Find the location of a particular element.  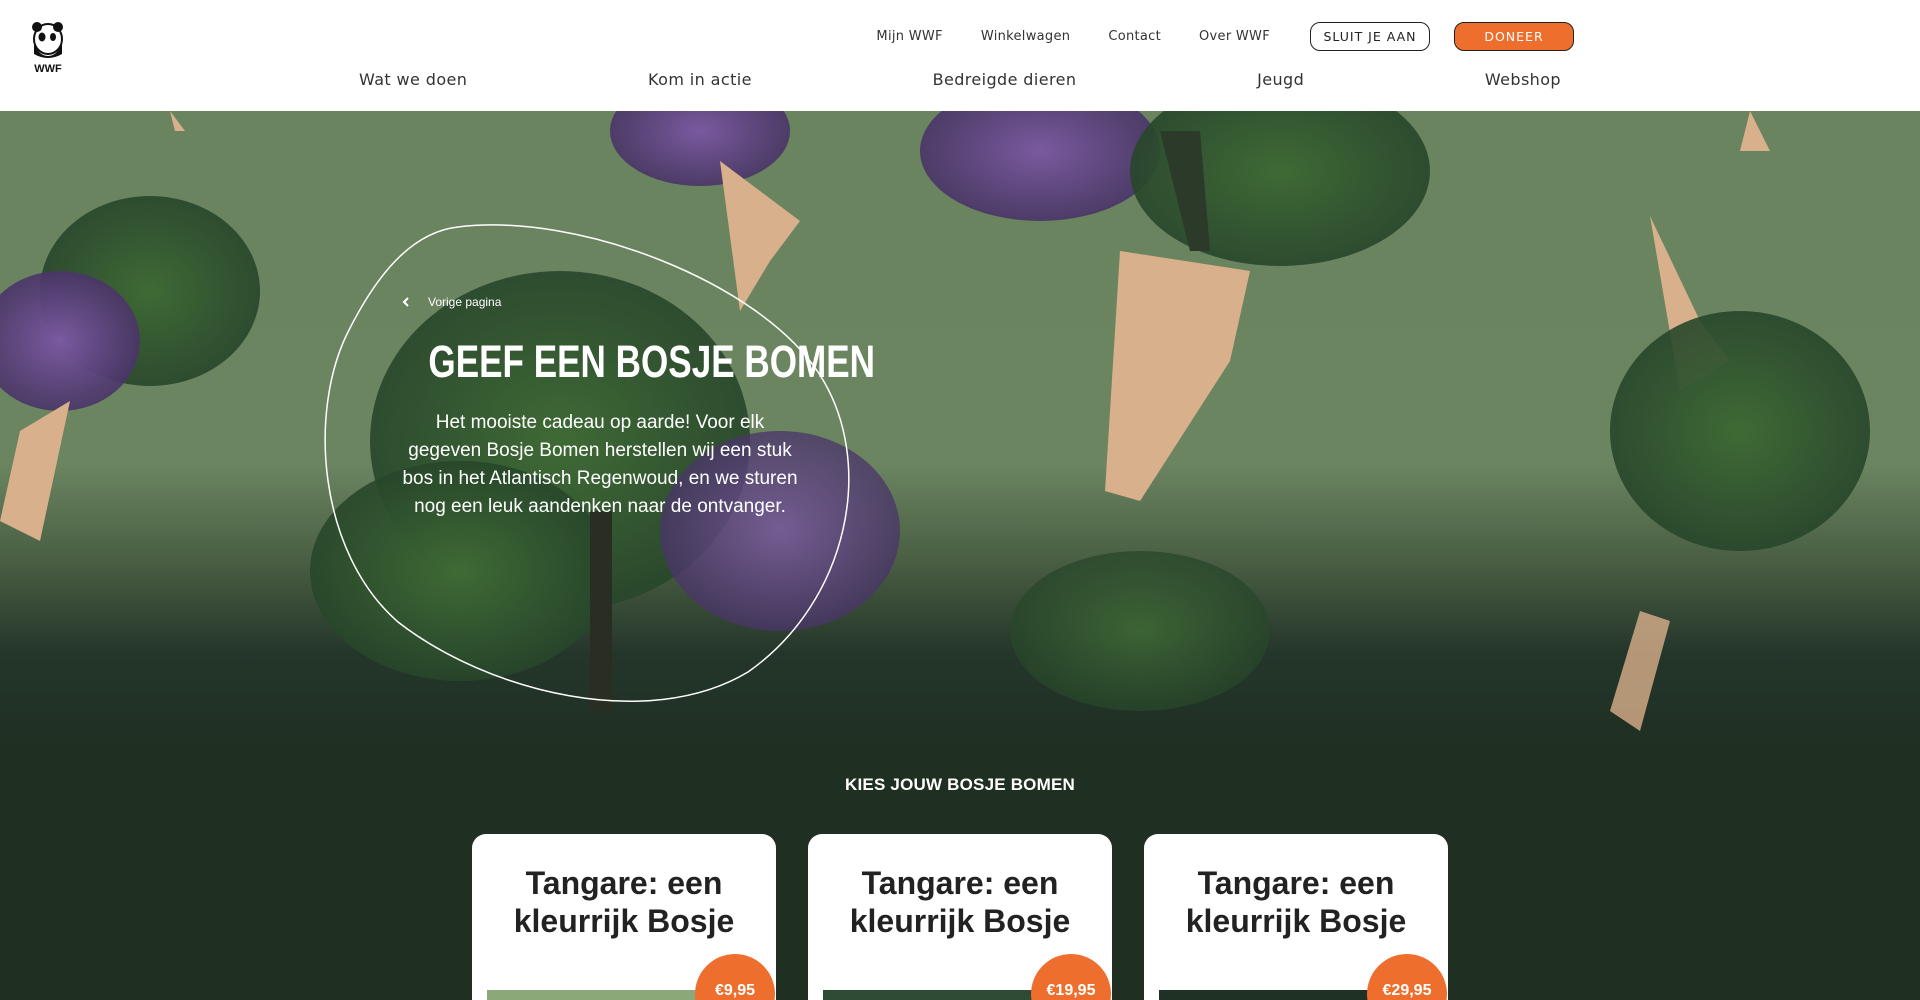

chevron-left-icon is located at coordinates (405, 302).